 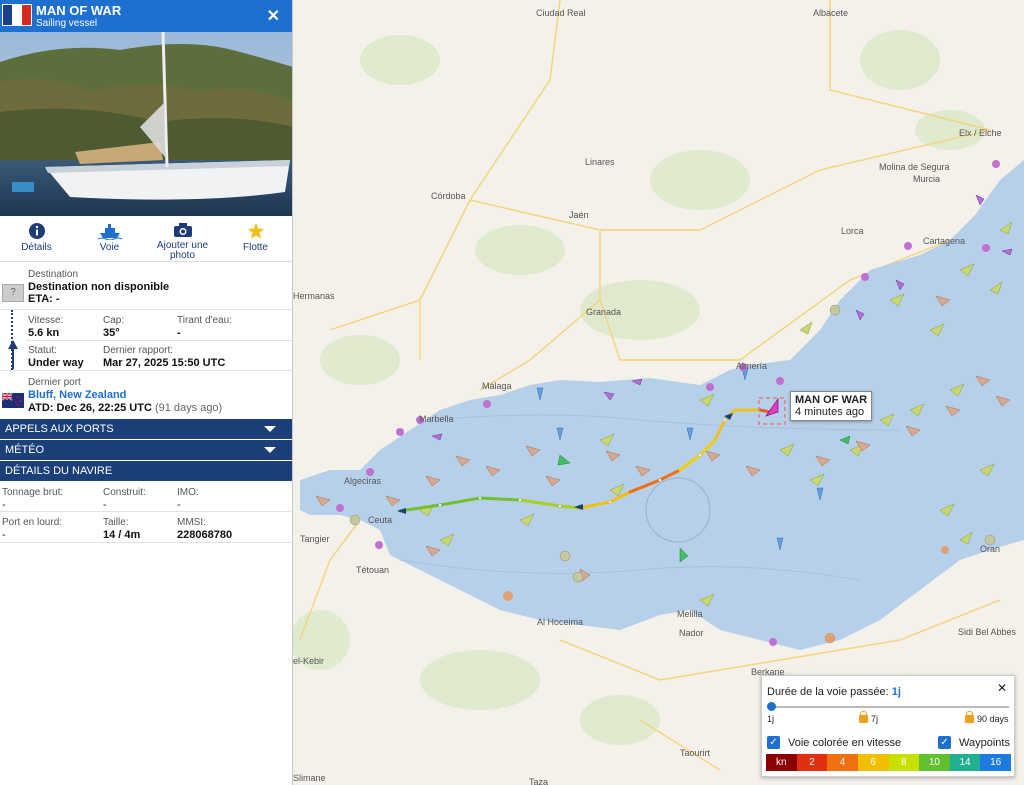 I want to click on camera-icon, so click(x=182, y=230).